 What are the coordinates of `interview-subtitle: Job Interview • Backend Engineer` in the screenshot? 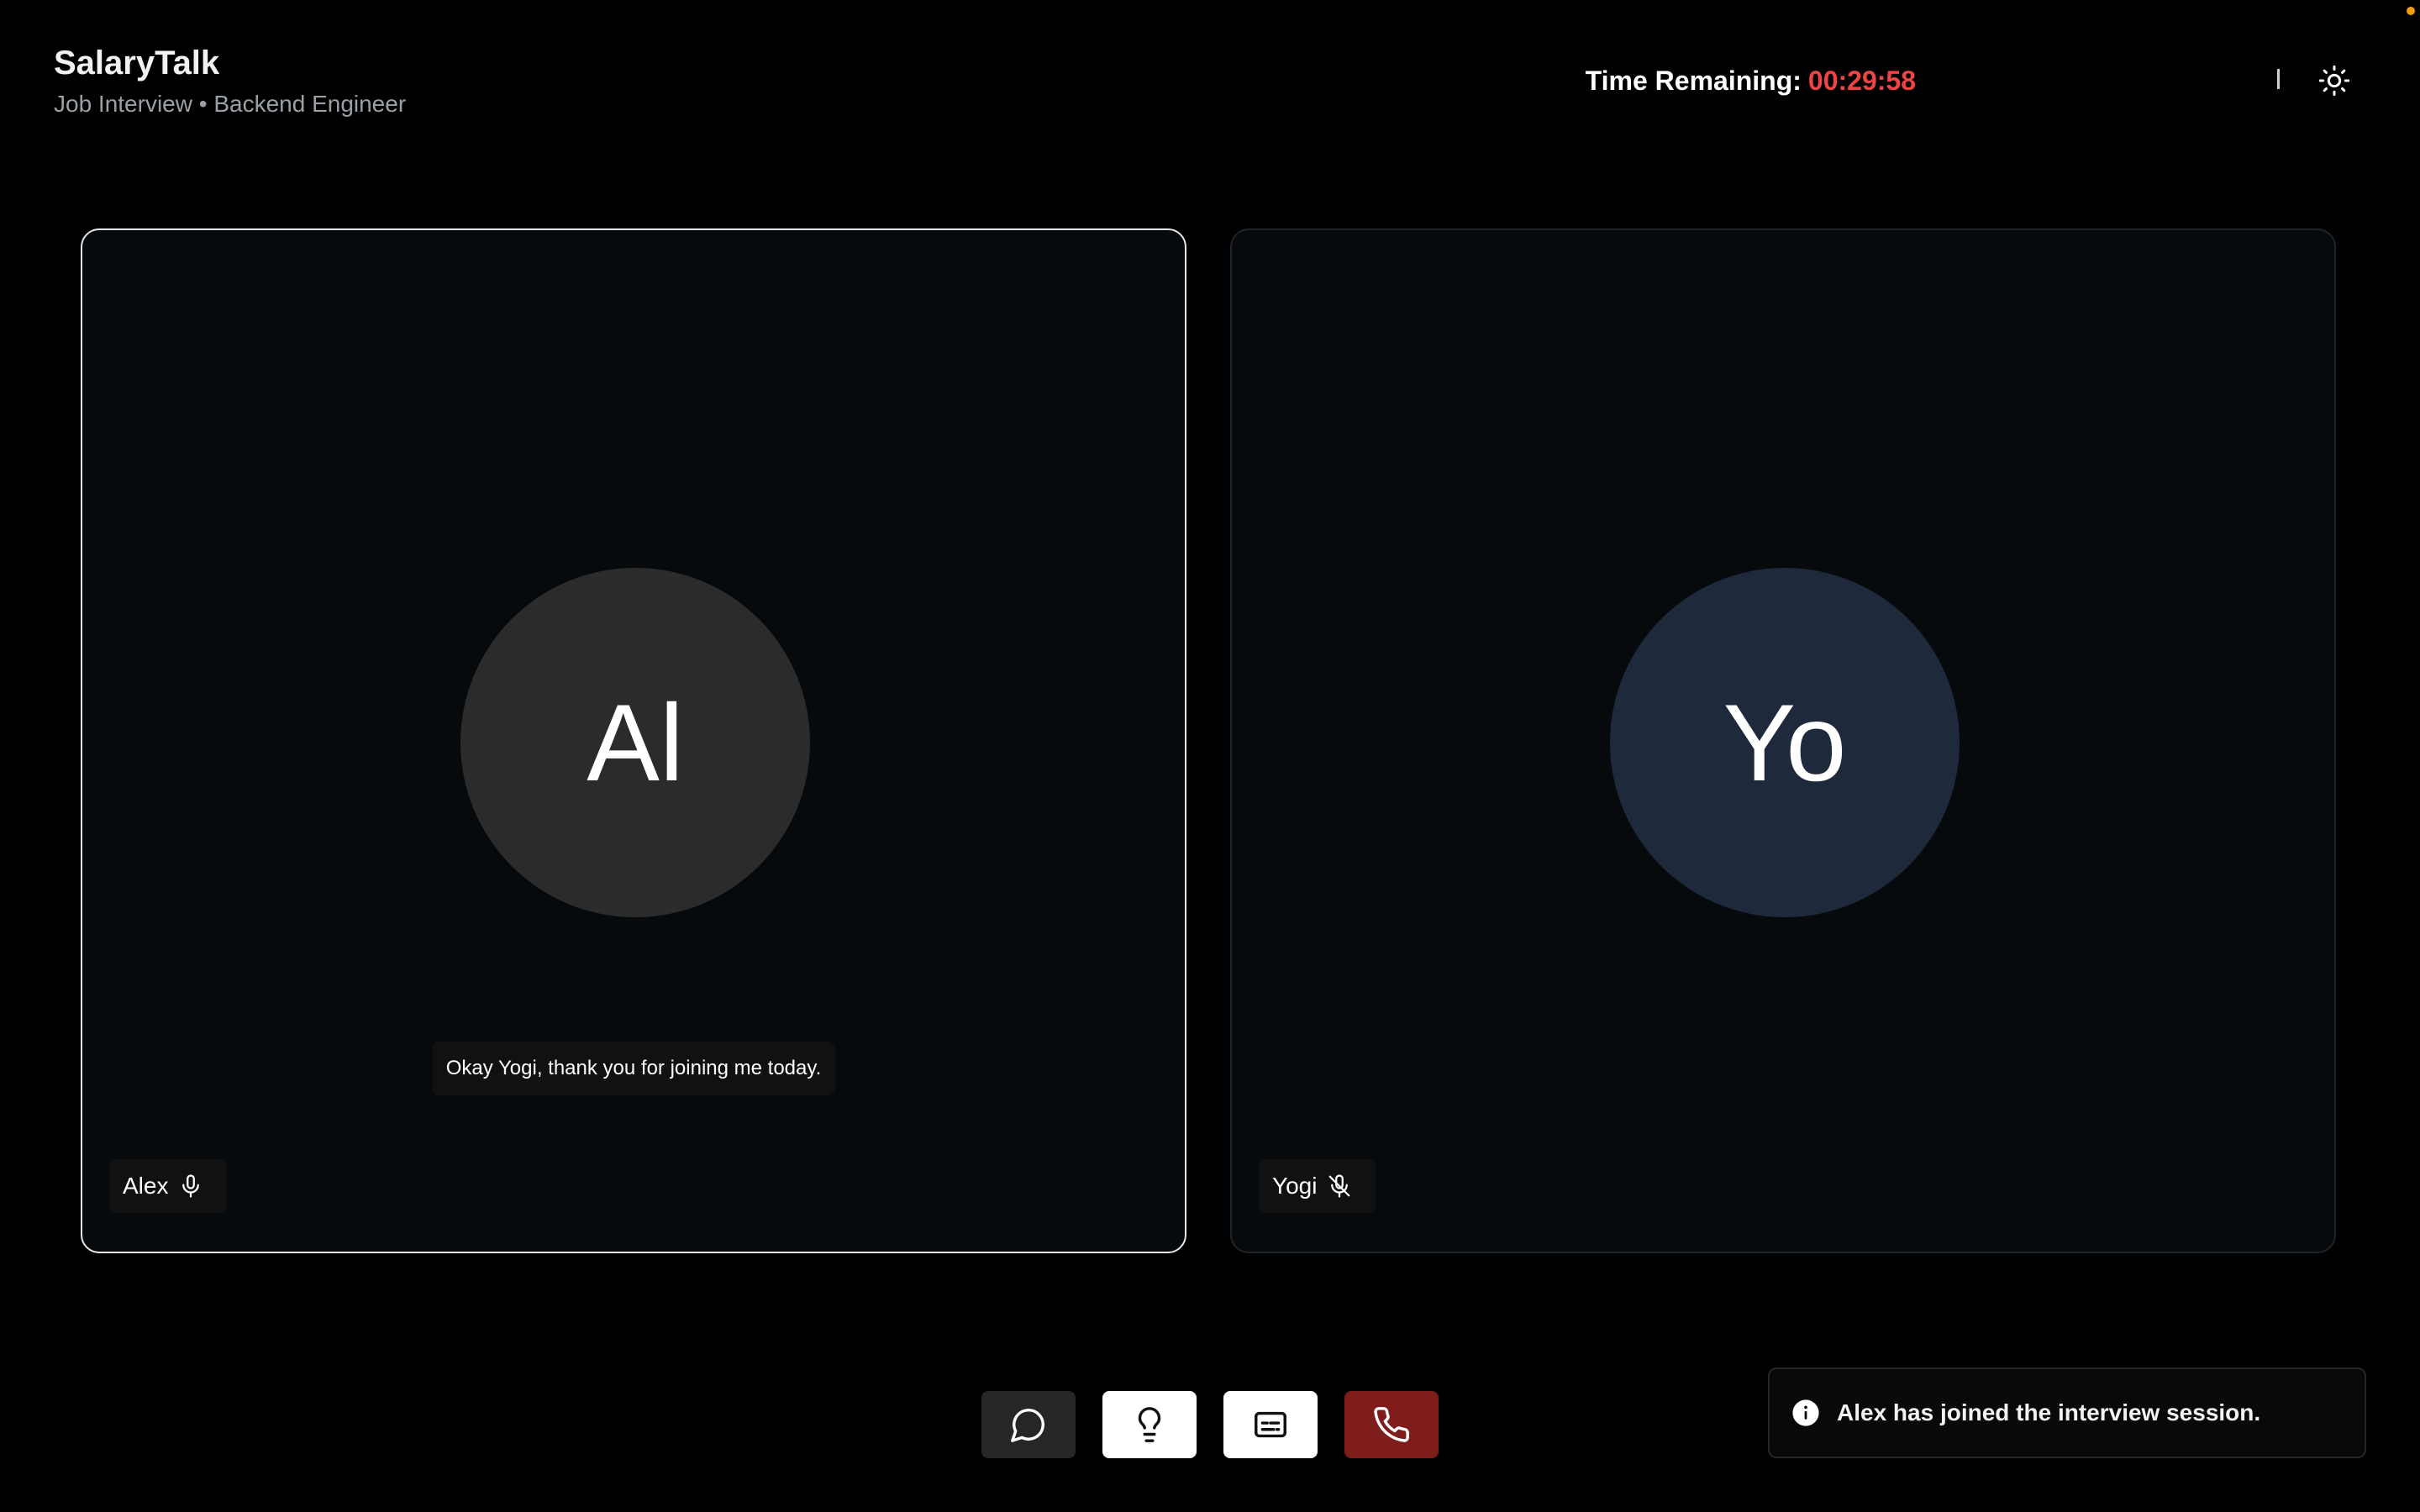 It's located at (231, 104).